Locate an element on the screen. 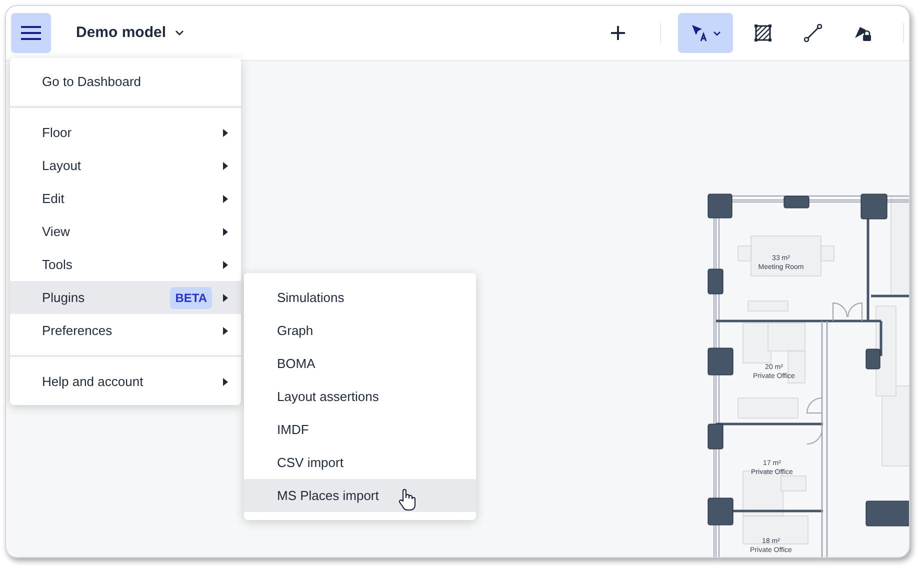 This screenshot has width=924, height=572. cursor-icon is located at coordinates (699, 33).